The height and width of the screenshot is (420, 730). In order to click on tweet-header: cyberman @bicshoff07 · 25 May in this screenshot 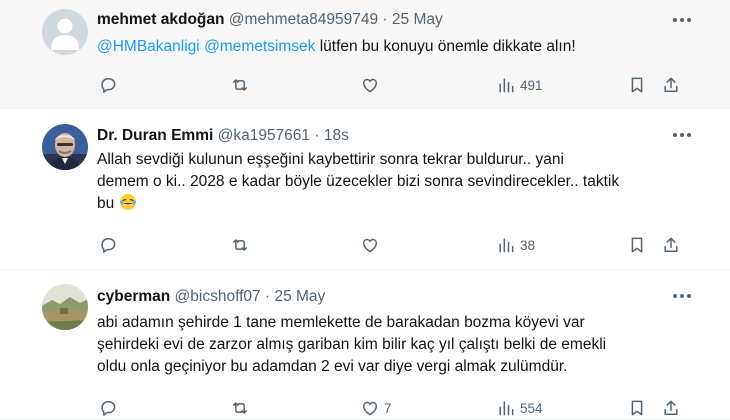, I will do `click(211, 297)`.